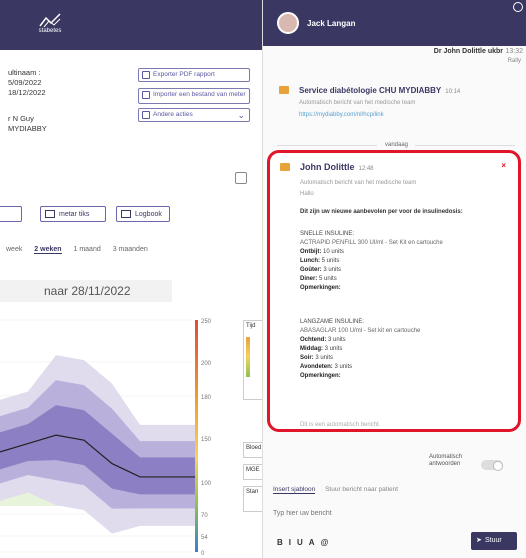 The height and width of the screenshot is (558, 526). What do you see at coordinates (394, 23) in the screenshot?
I see `chat-header: Jack Langan` at bounding box center [394, 23].